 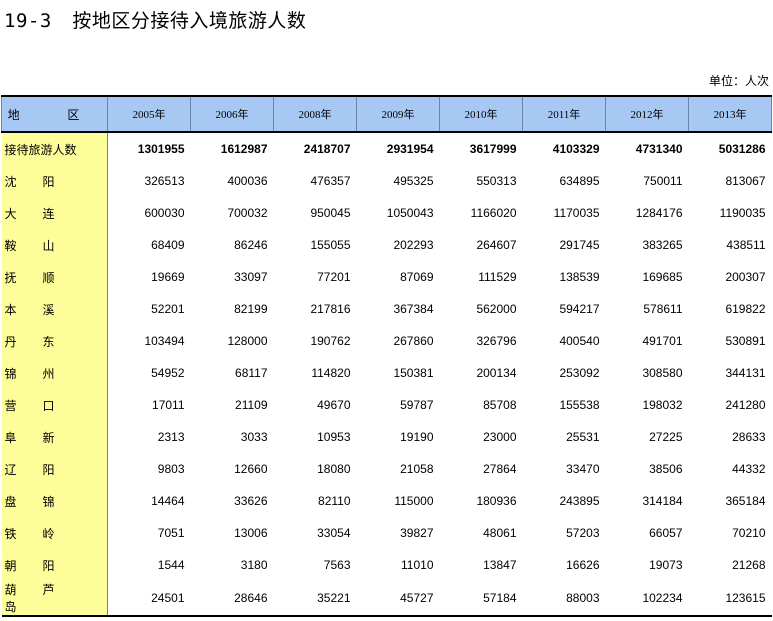 I want to click on region-cell: 大连, so click(x=54, y=213).